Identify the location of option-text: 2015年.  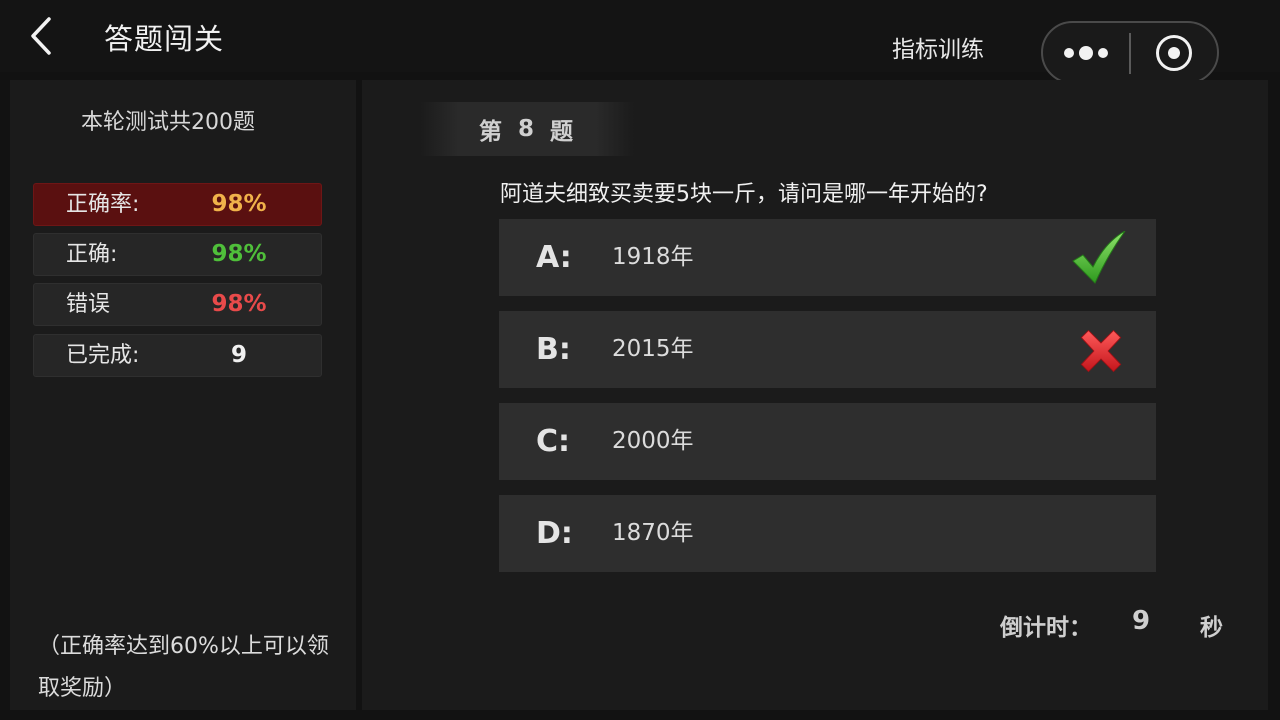
(653, 349).